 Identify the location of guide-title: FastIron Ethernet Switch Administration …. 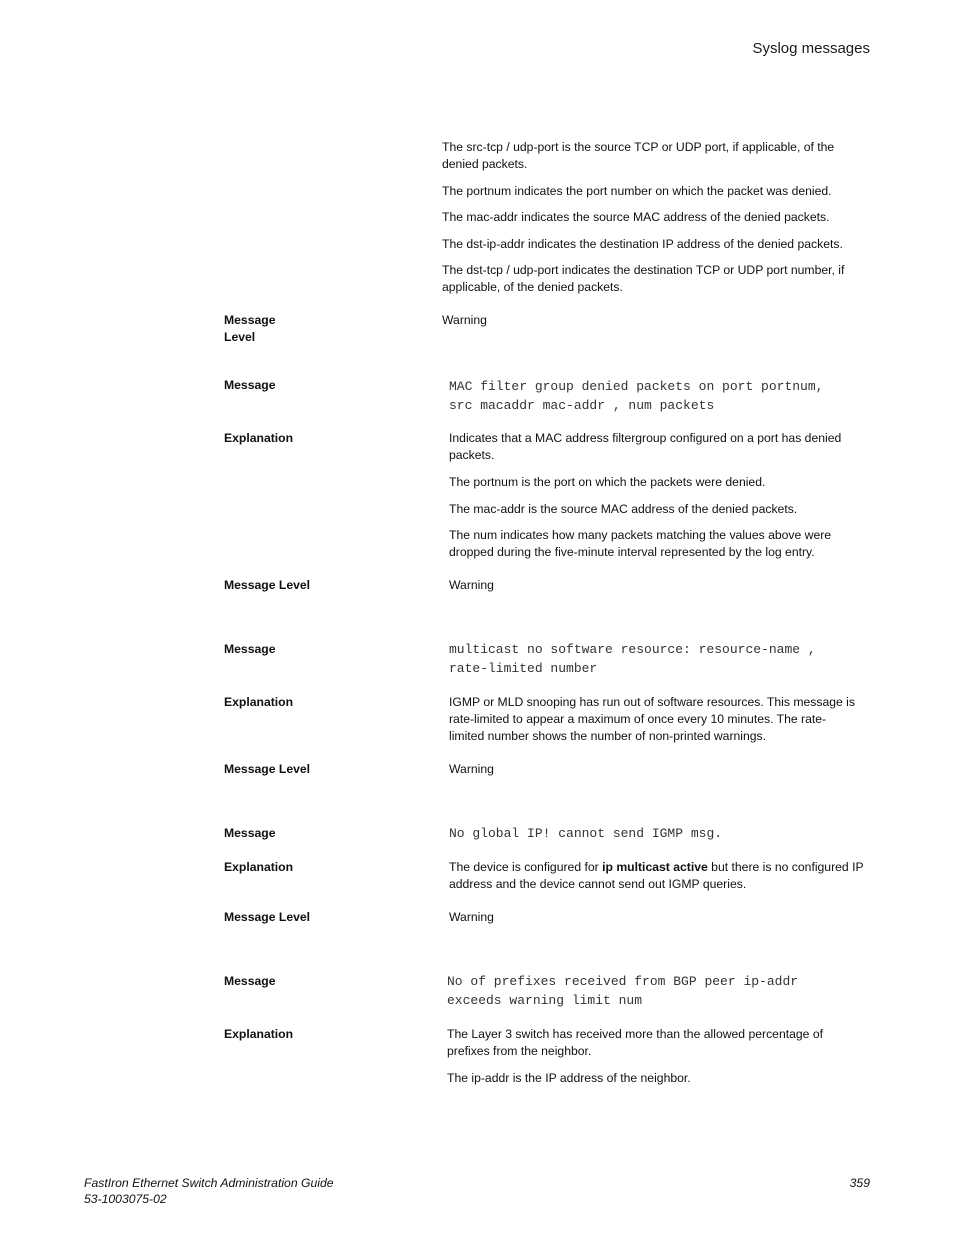
(209, 1183).